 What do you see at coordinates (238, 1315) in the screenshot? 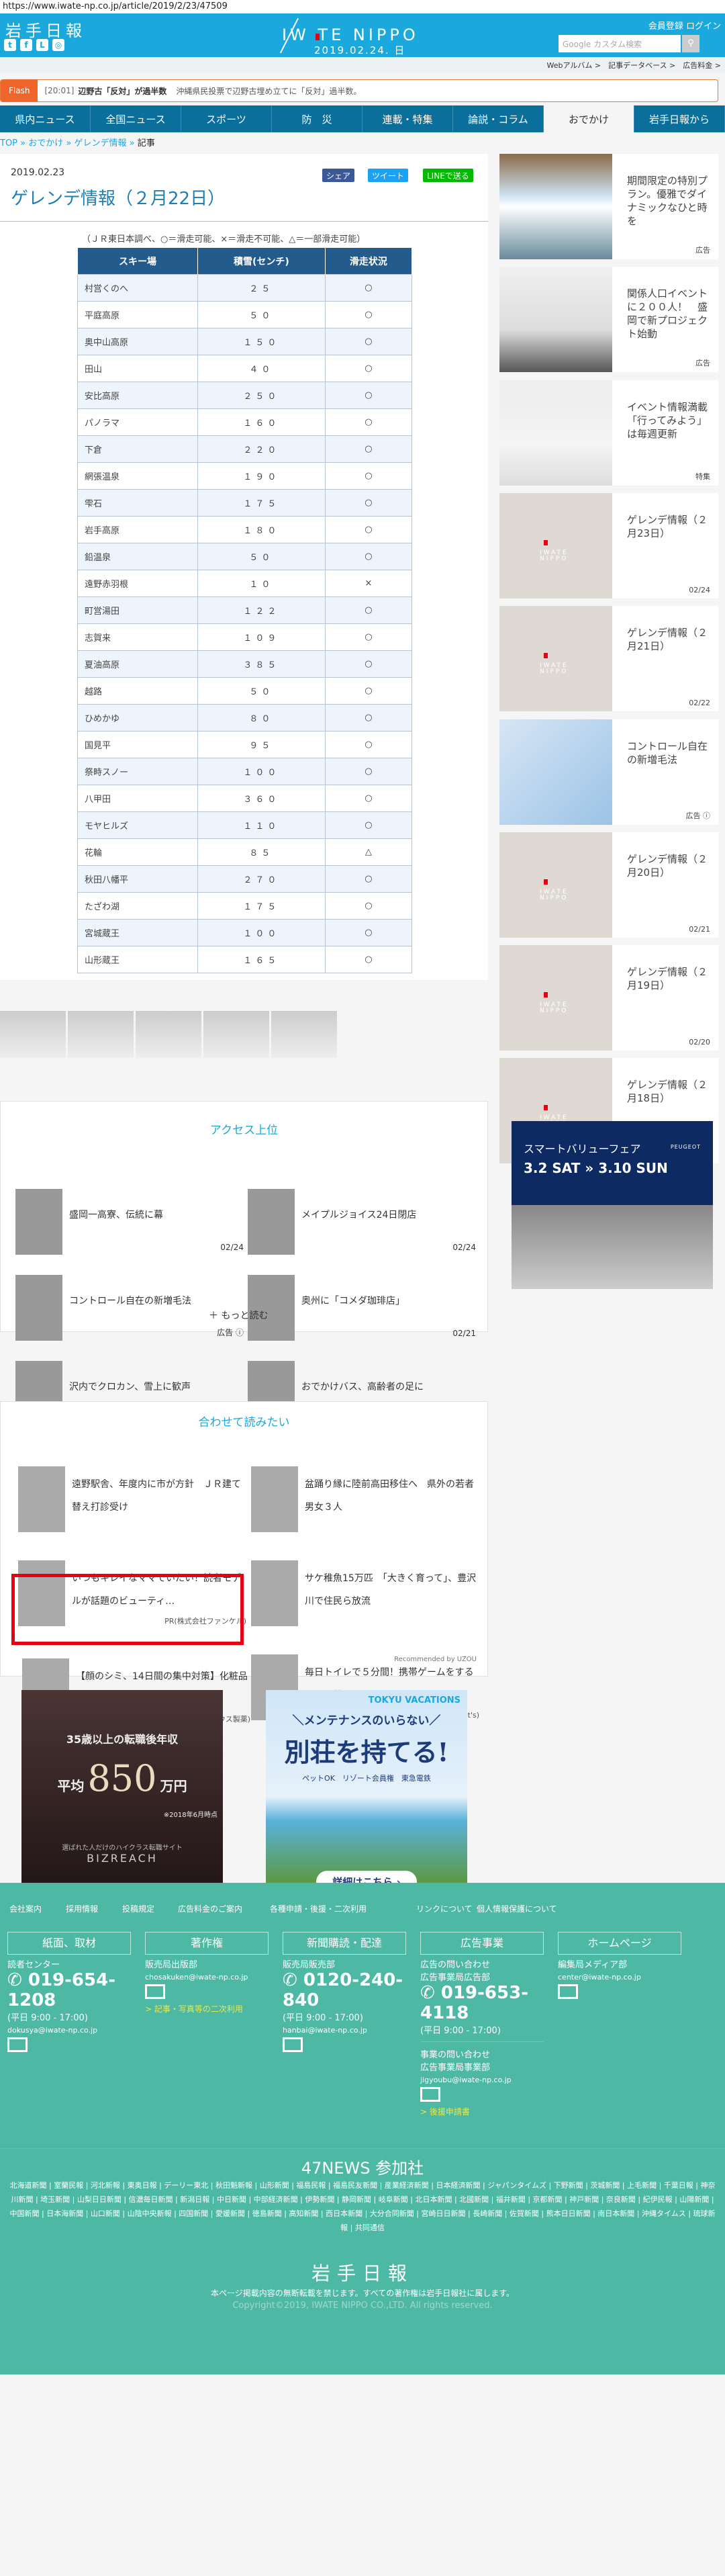
I see `more-button: ＋ もっと読む` at bounding box center [238, 1315].